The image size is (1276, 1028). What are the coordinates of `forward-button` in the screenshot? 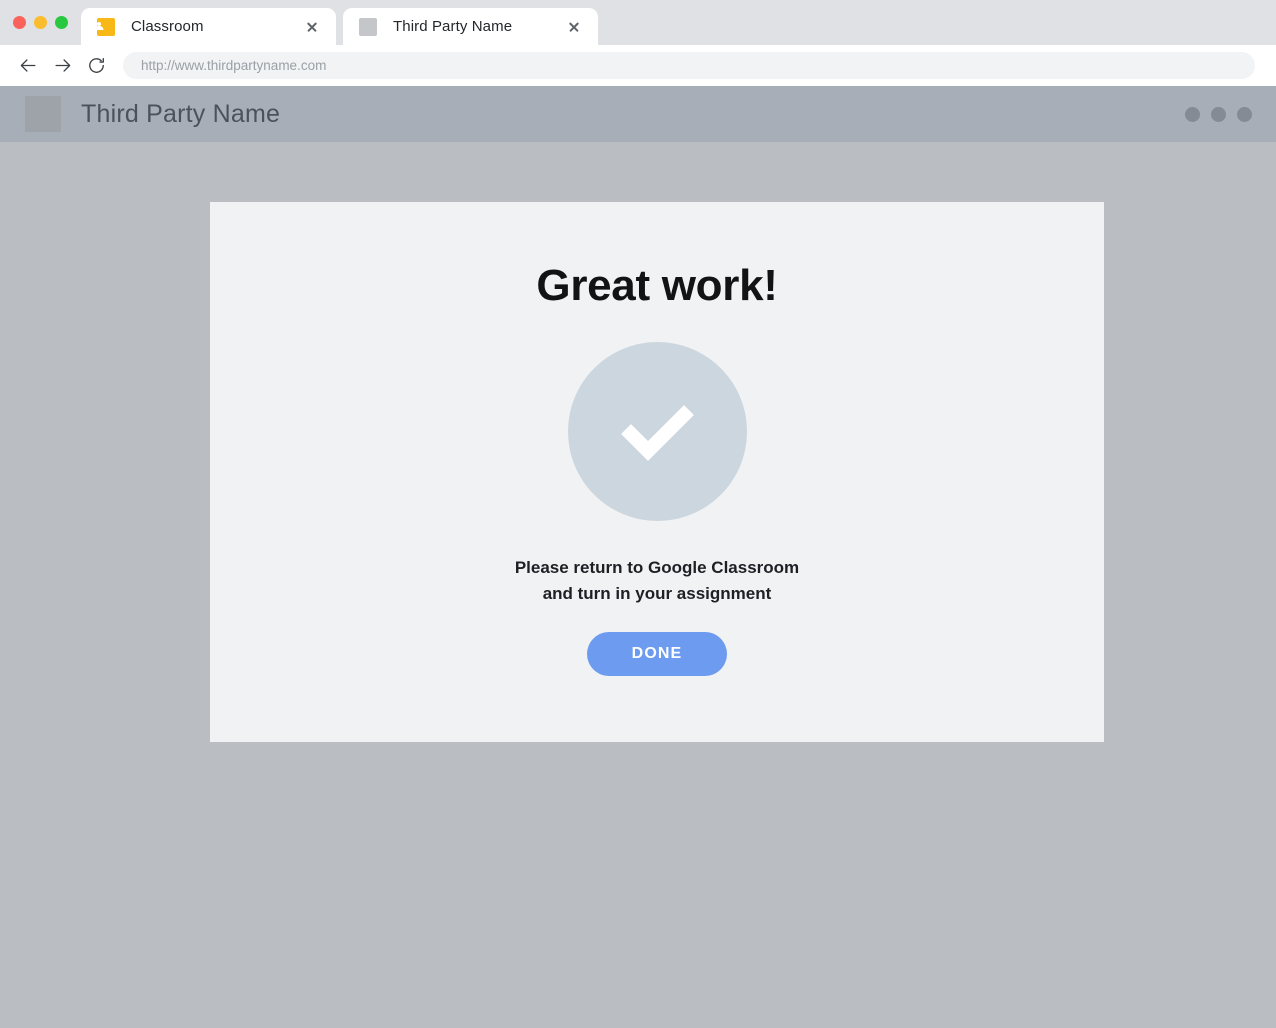 It's located at (62, 66).